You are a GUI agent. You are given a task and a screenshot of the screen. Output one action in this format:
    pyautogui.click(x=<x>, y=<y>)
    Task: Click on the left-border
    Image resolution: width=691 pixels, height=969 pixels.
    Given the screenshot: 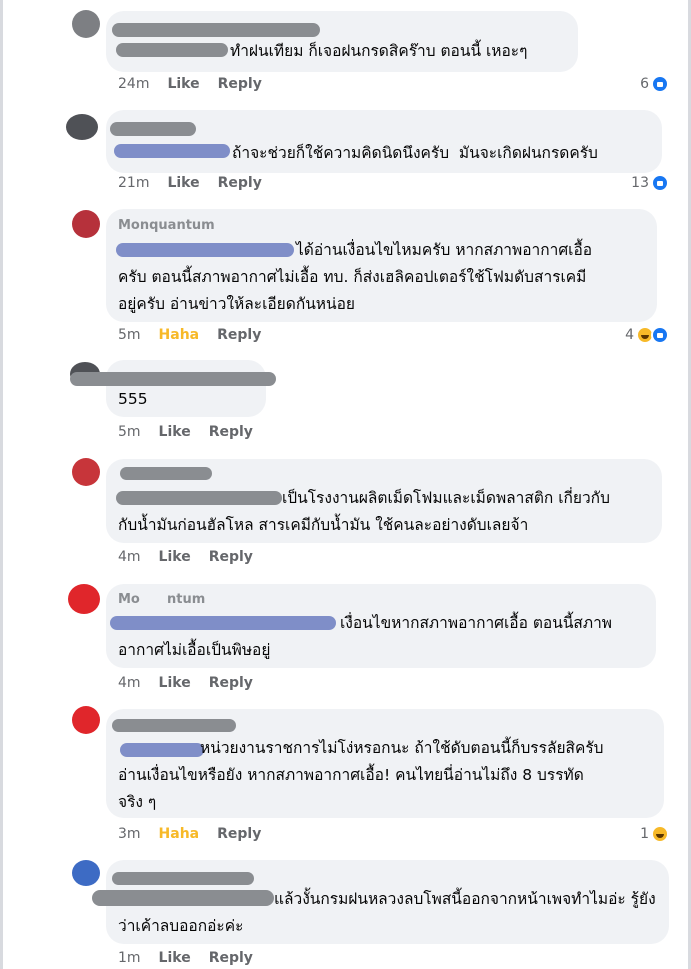 What is the action you would take?
    pyautogui.click(x=1, y=484)
    